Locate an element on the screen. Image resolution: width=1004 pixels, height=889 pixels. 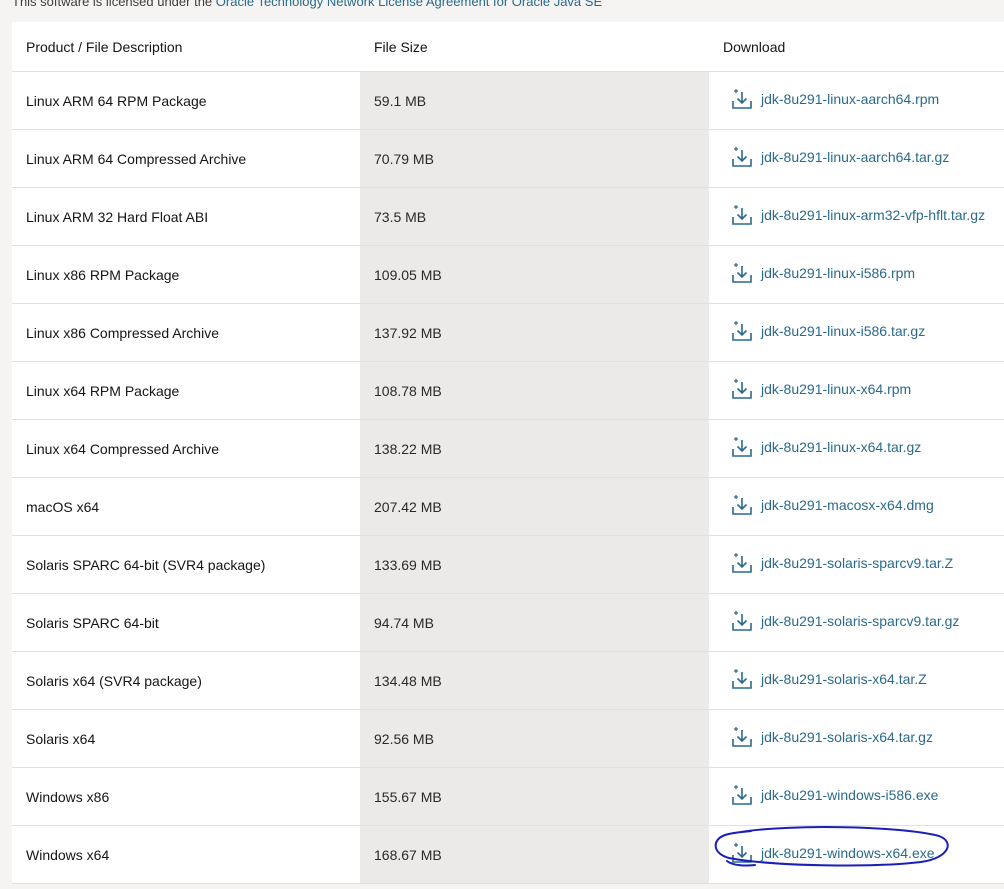
row-download-cell: jdk-8u291-linux-i586.tar.gz is located at coordinates (856, 332).